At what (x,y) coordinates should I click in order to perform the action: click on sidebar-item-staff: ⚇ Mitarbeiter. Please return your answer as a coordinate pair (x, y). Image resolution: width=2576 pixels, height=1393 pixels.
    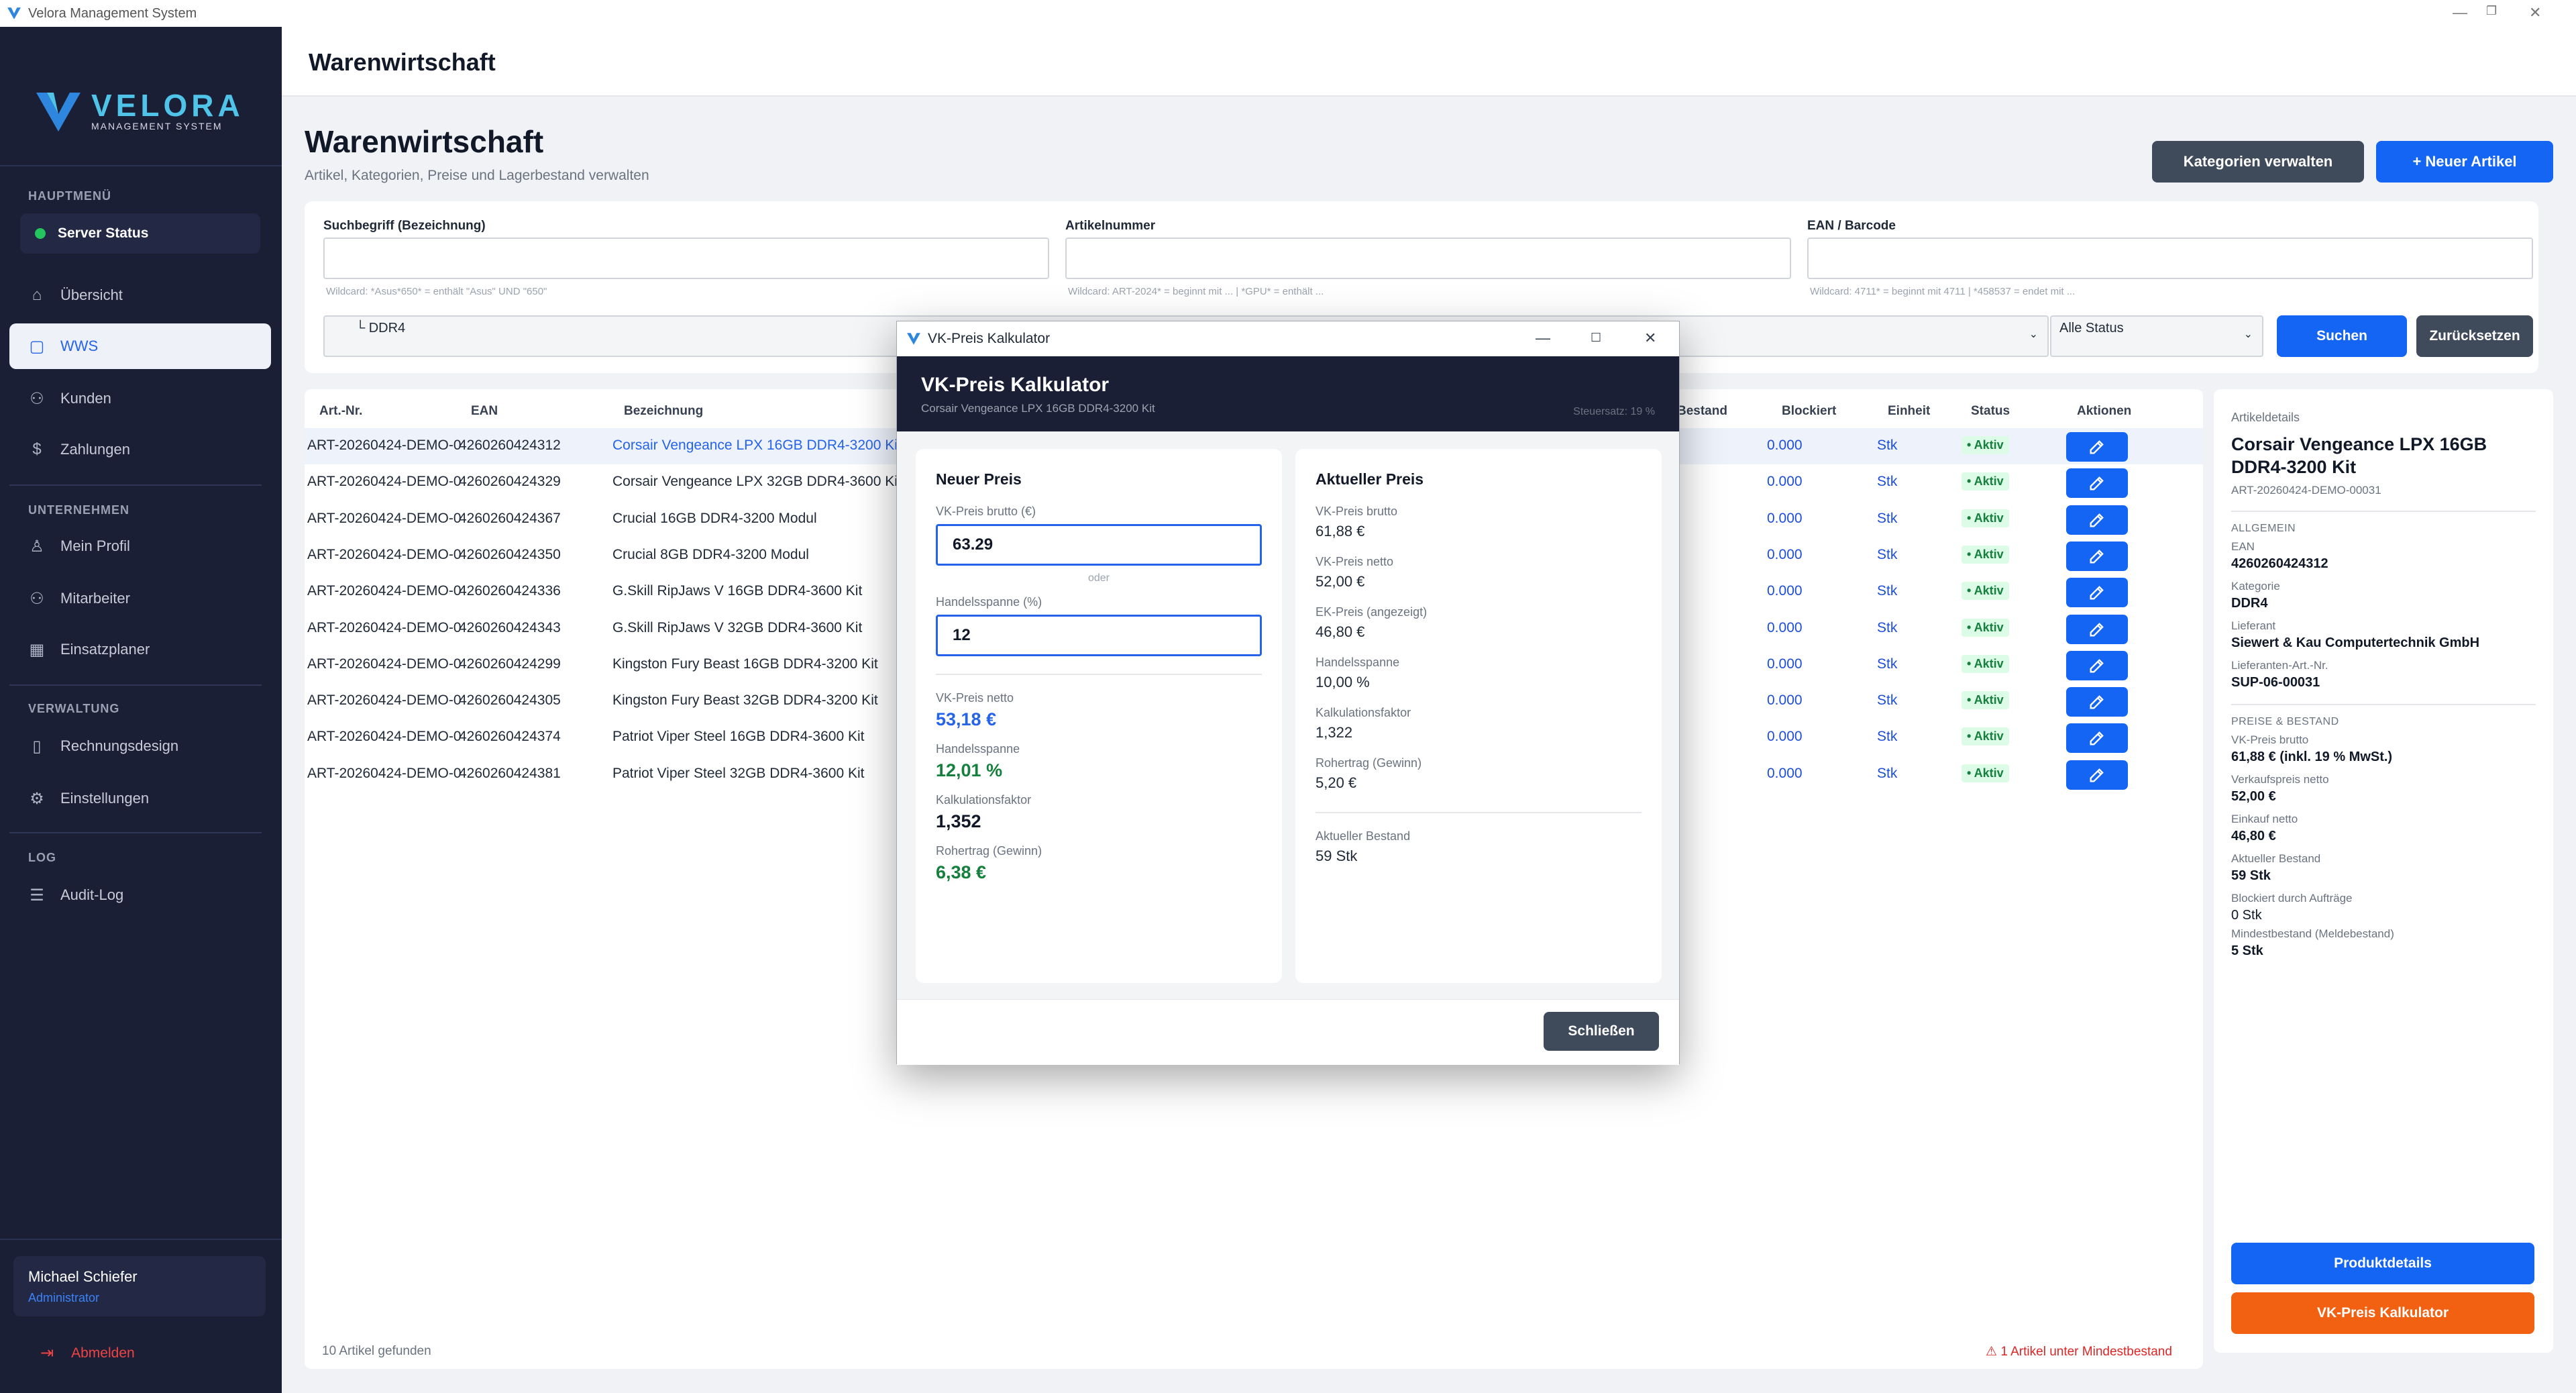
    Looking at the image, I should click on (140, 598).